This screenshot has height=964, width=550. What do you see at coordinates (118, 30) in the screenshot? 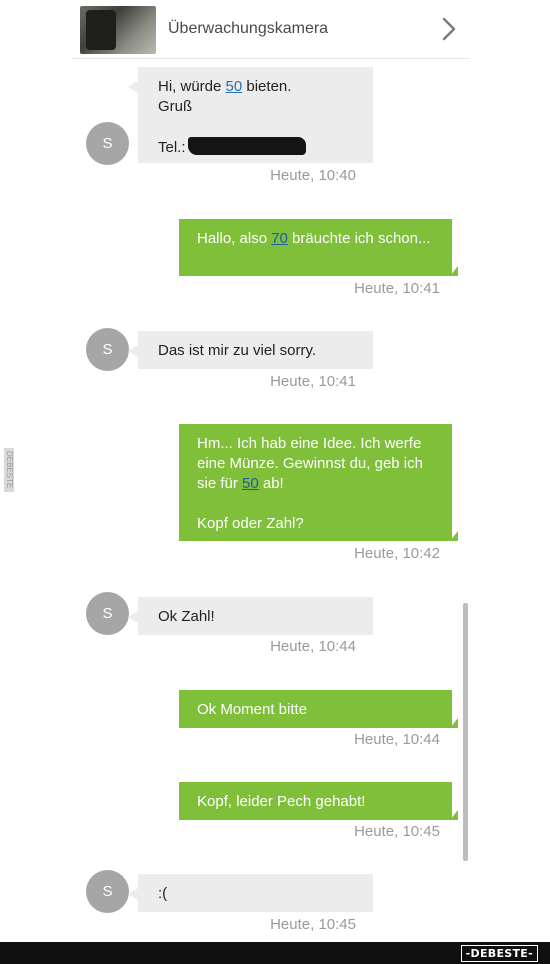
I see `item-thumbnail` at bounding box center [118, 30].